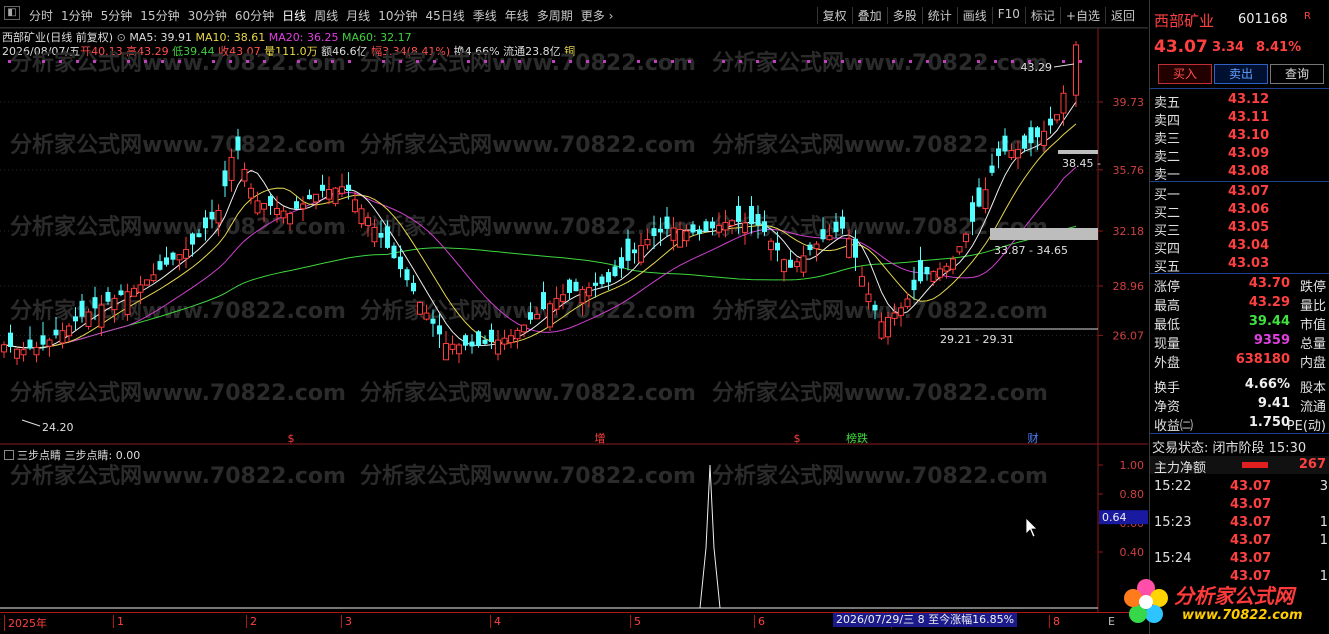 Image resolution: width=1329 pixels, height=634 pixels. Describe the element at coordinates (1180, 468) in the screenshot. I see `flow-label: 主力净额` at that location.